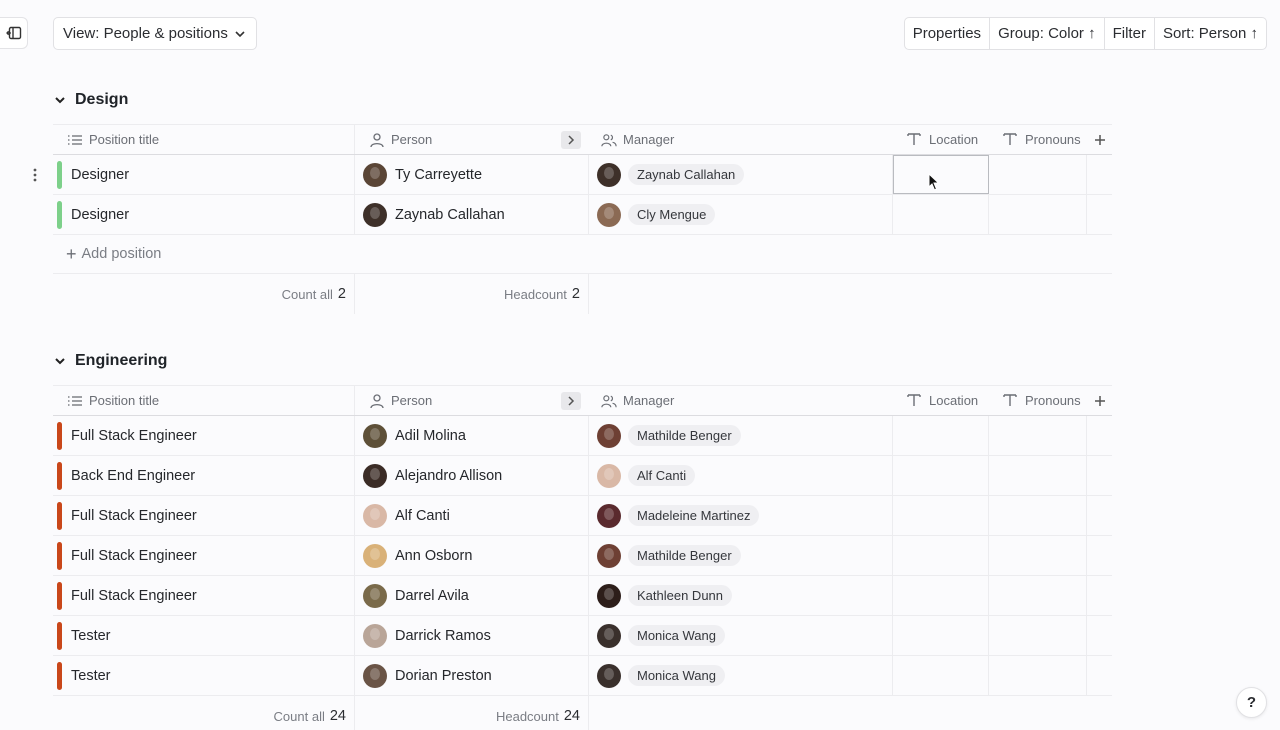 Image resolution: width=1280 pixels, height=730 pixels. I want to click on group-header-engineering: Engineering, so click(110, 361).